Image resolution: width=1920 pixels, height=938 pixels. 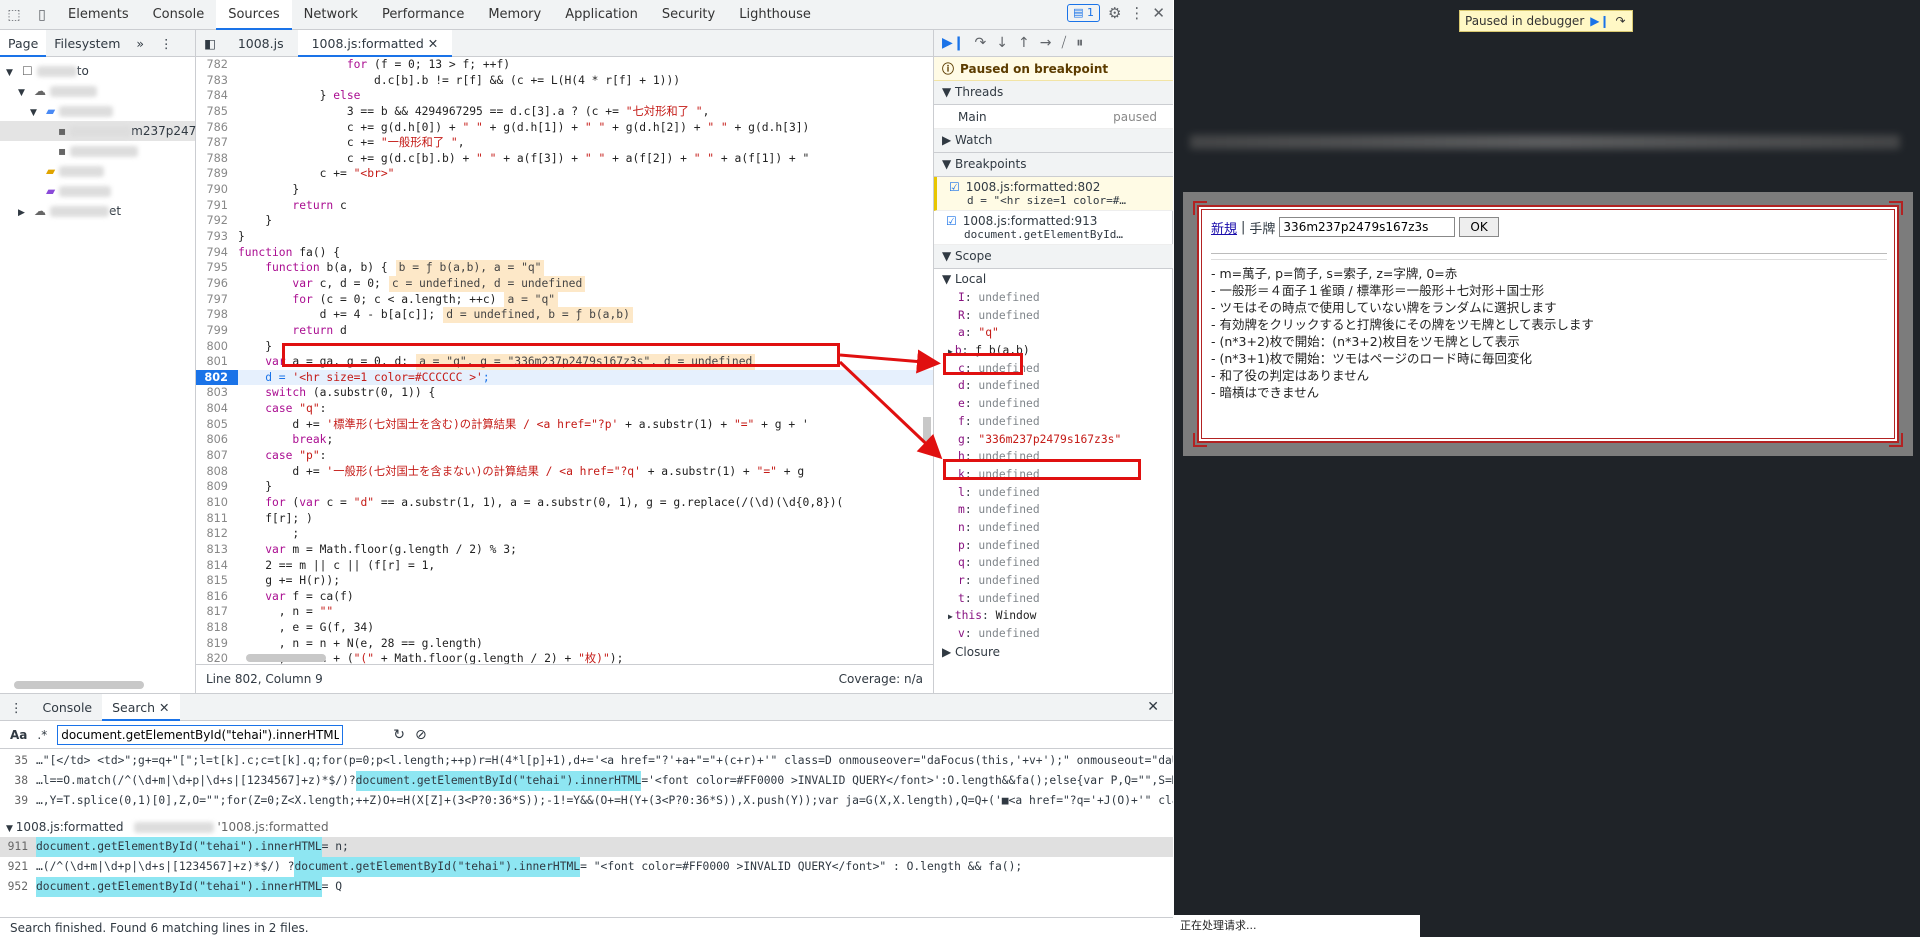 What do you see at coordinates (1378, 290) in the screenshot?
I see `rule-note: - 一般形＝４面子１雀頭 / 標準形＝一般形＋七対形＋国士形` at bounding box center [1378, 290].